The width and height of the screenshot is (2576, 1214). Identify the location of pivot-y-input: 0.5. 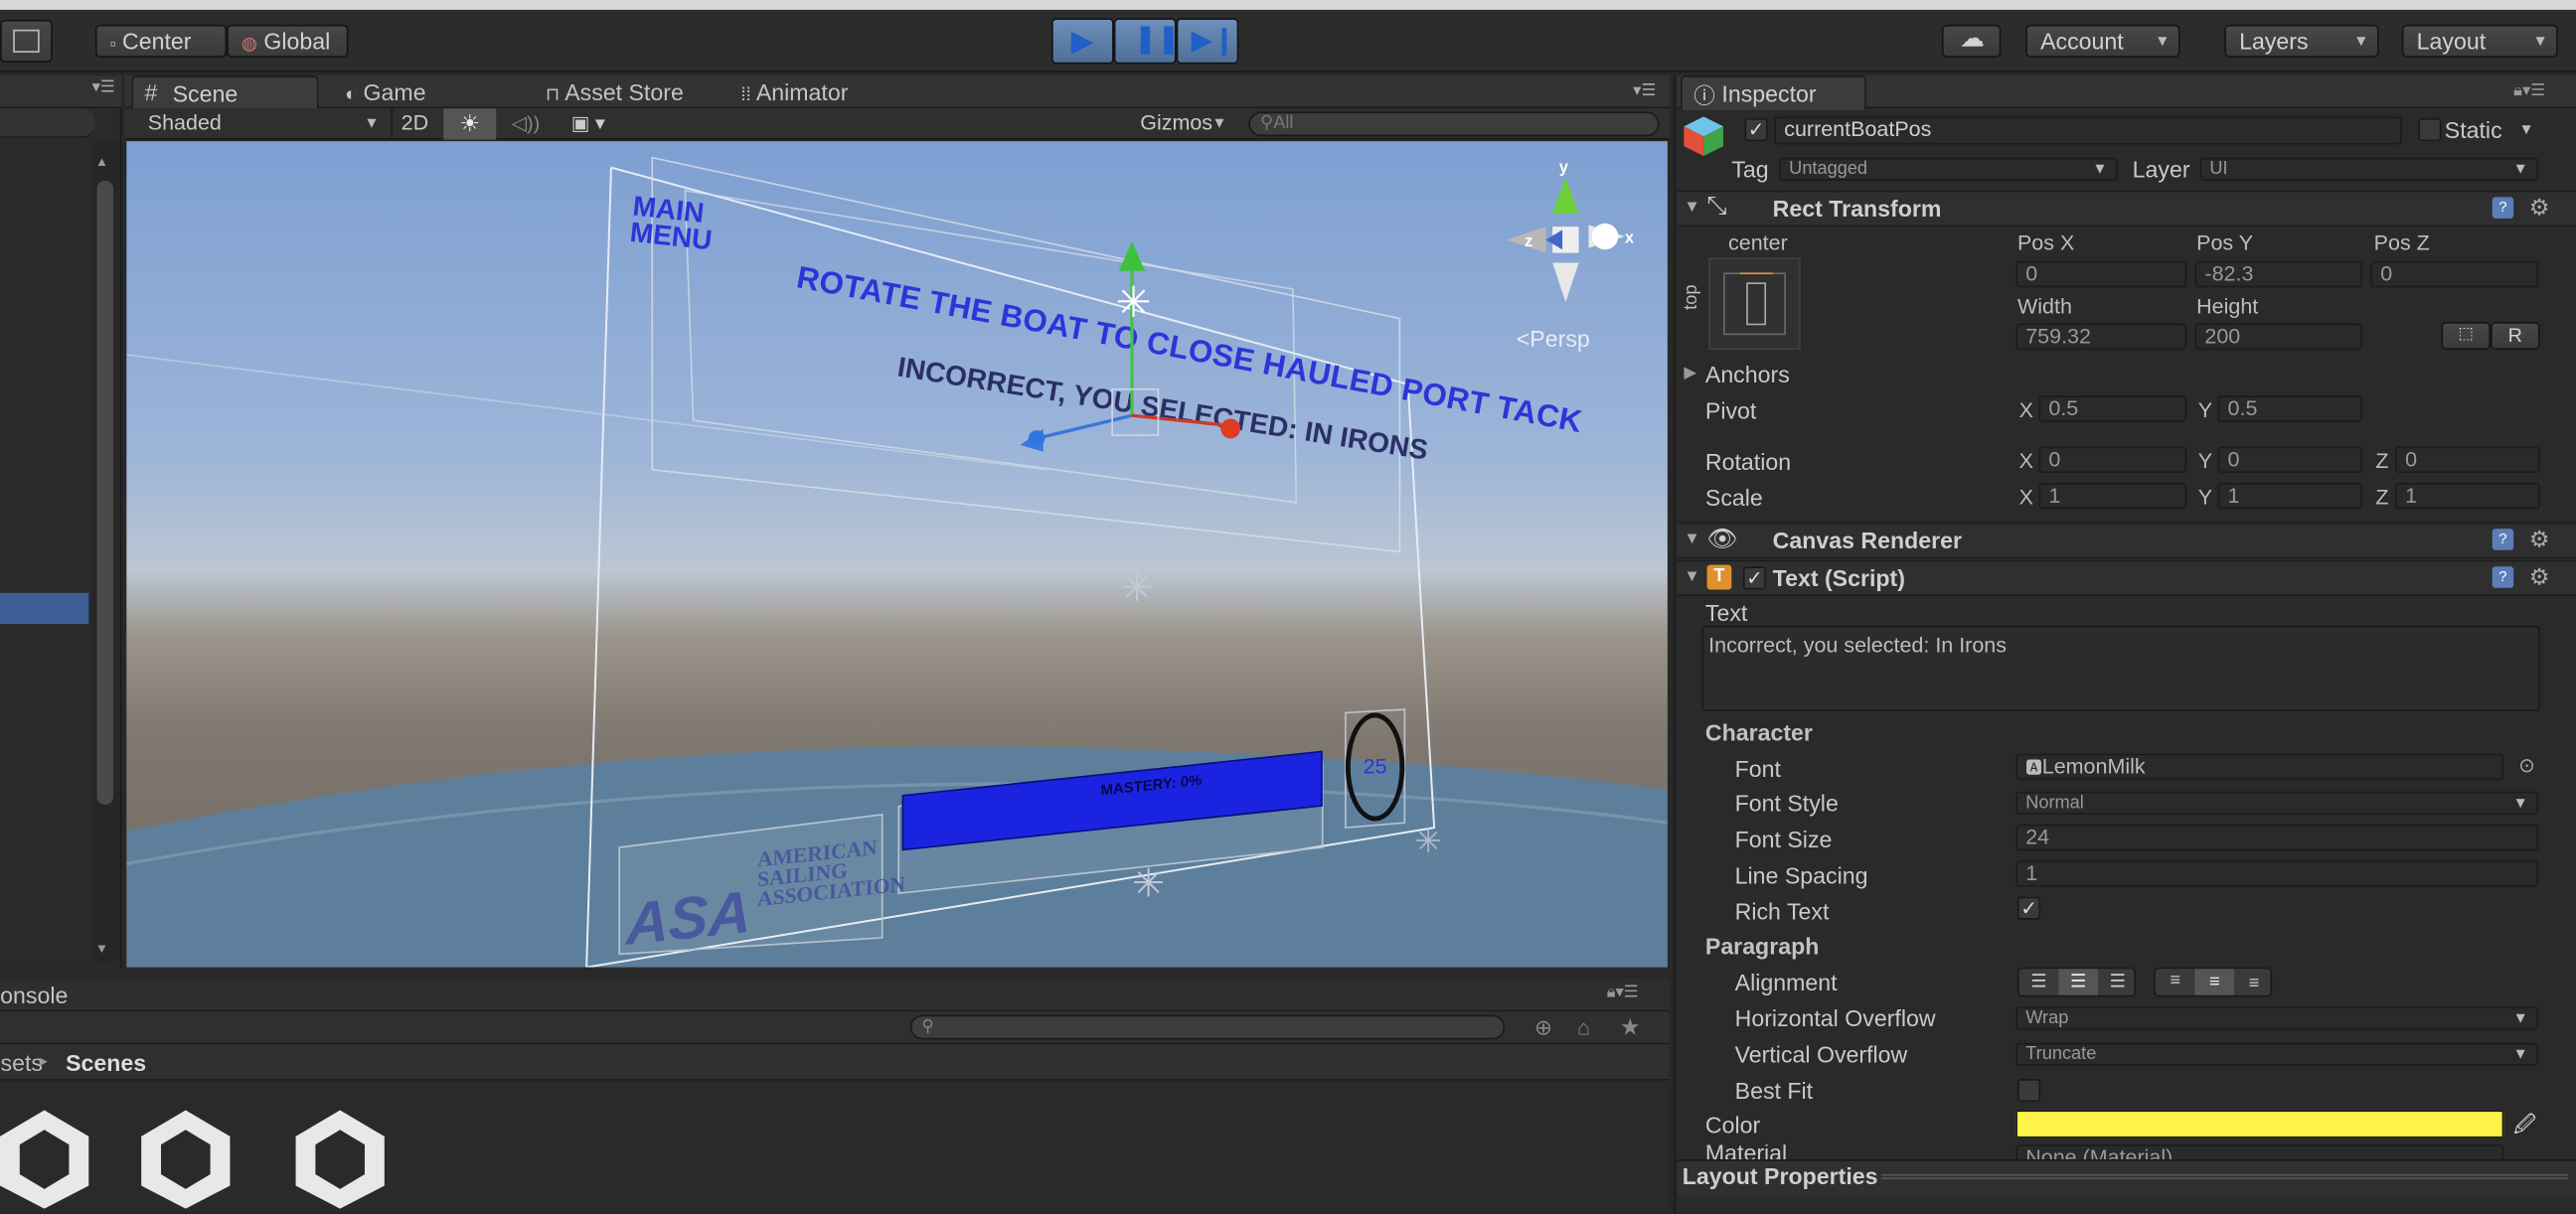
(2290, 409).